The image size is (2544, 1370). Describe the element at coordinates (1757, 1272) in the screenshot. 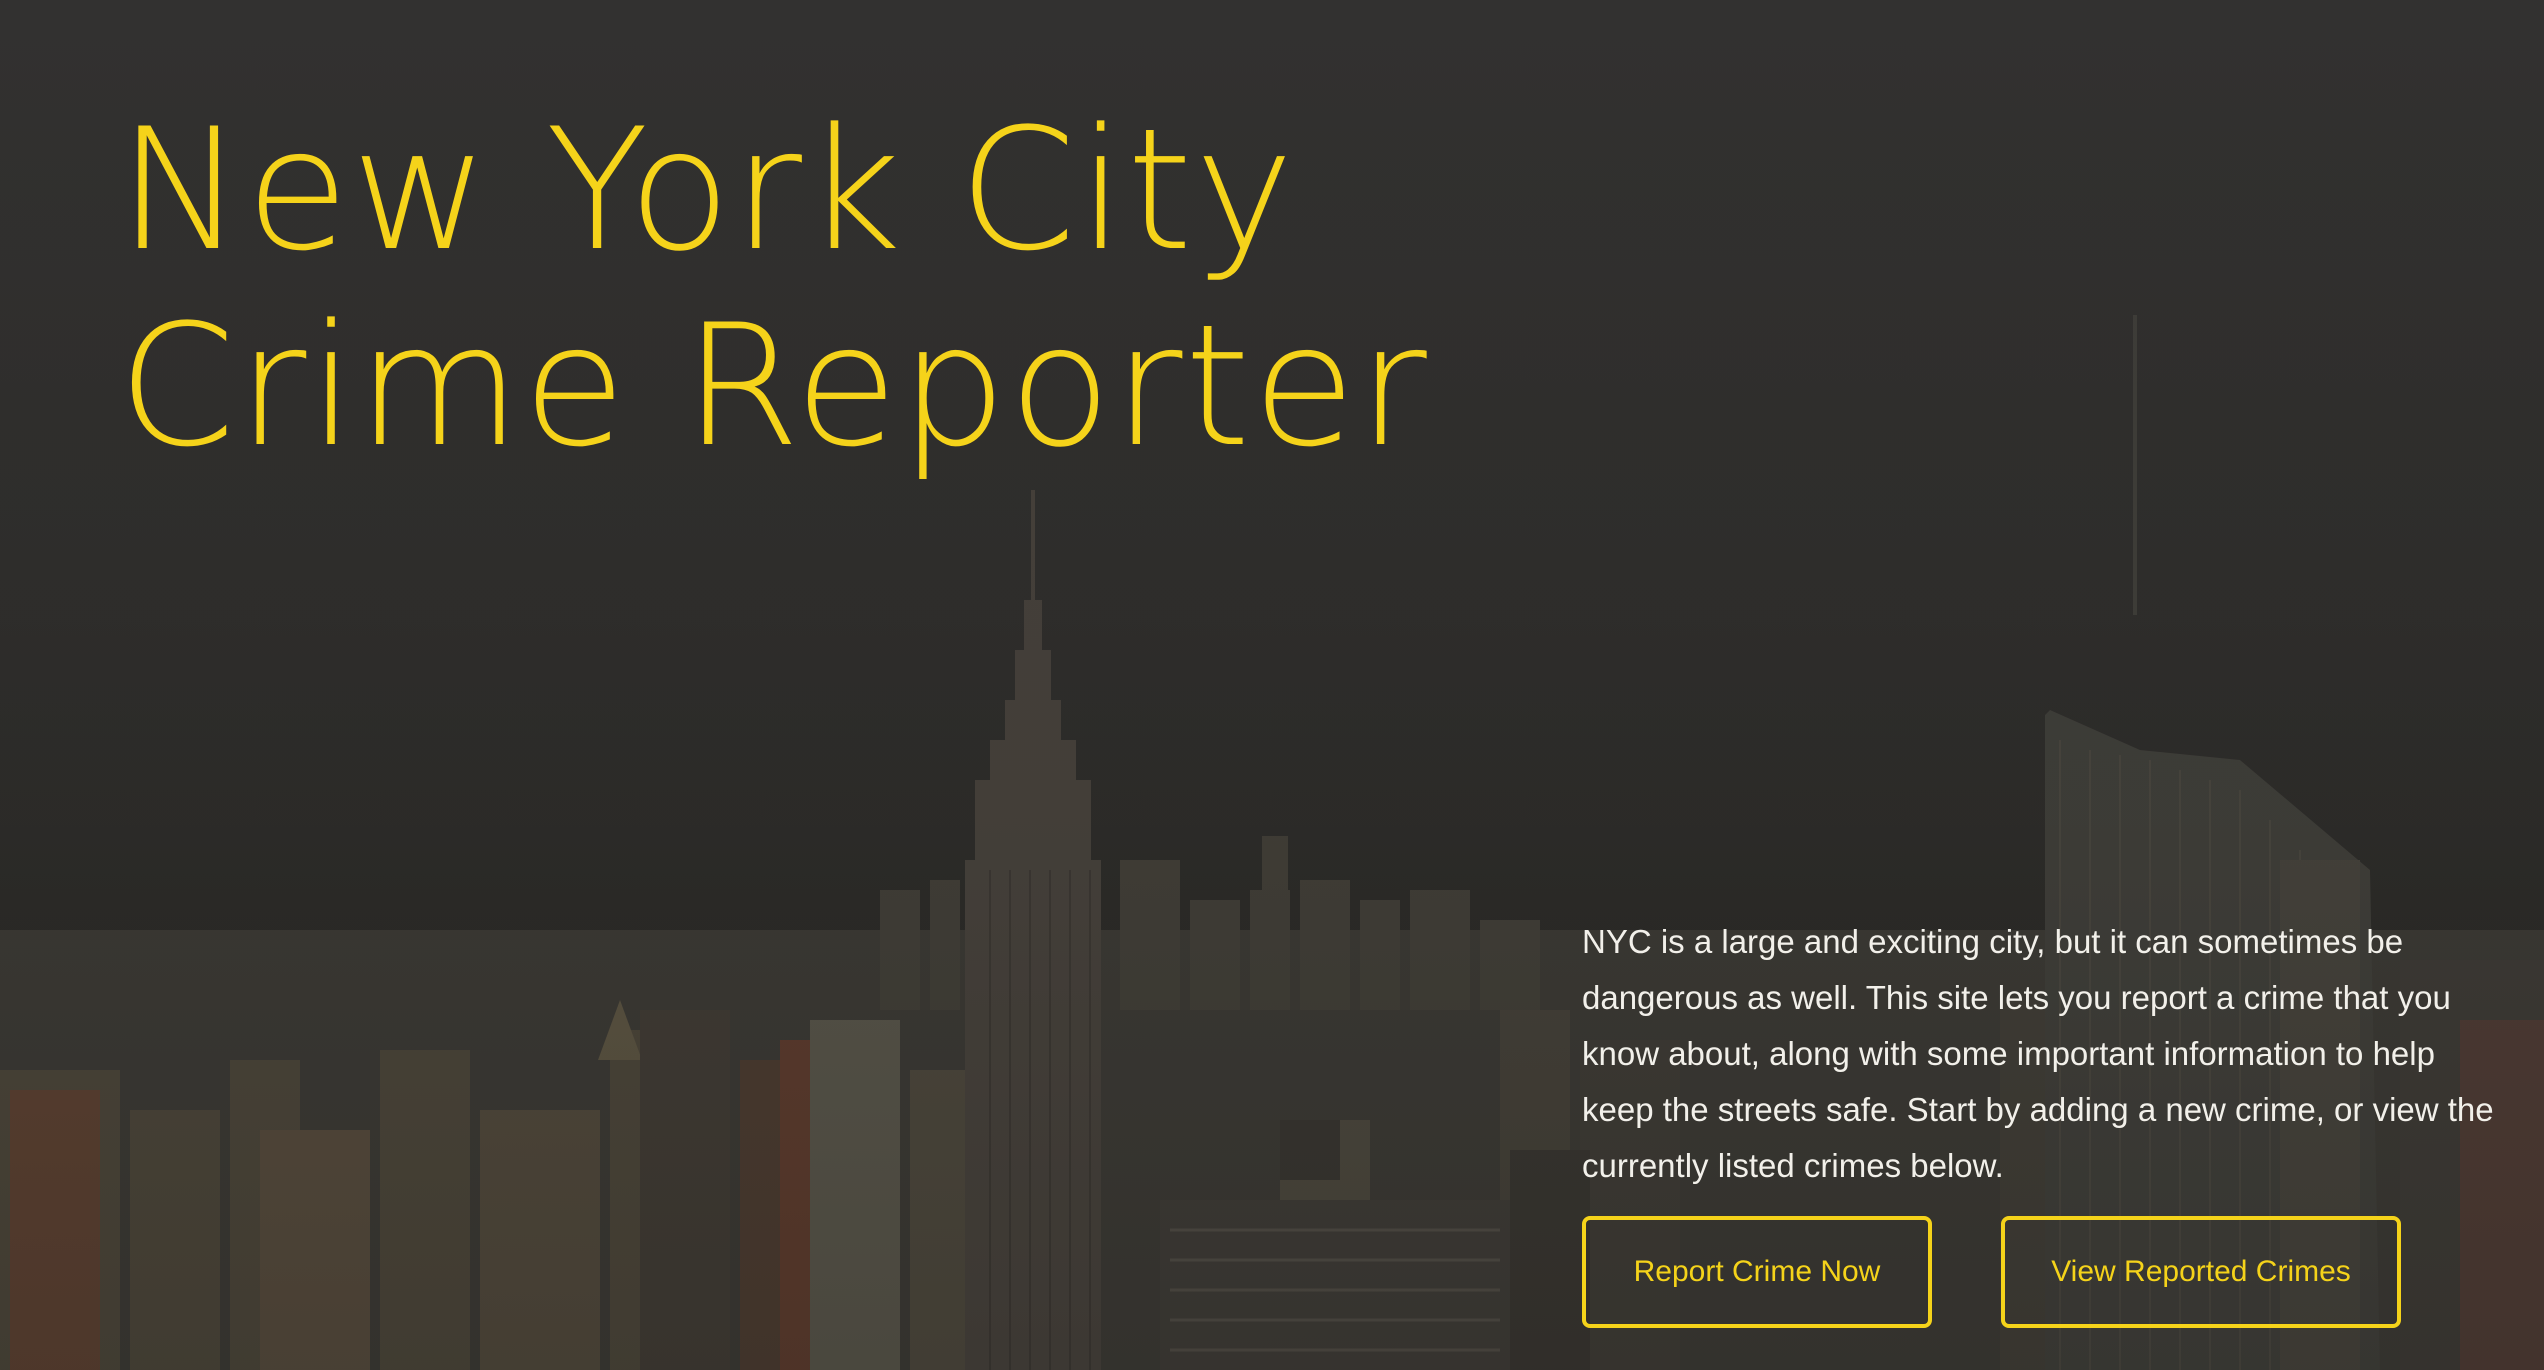

I see `report-crime-button: Report Crime Now` at that location.